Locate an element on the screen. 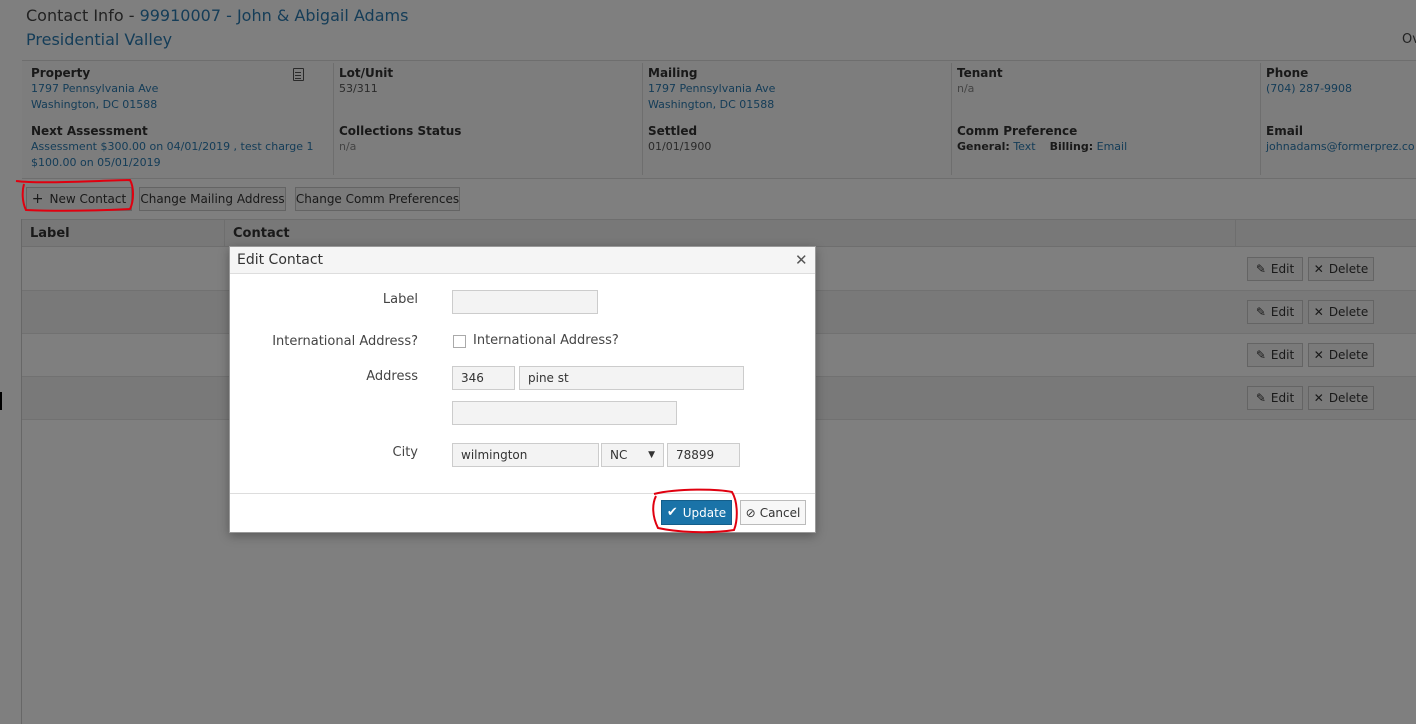 This screenshot has height=724, width=1416. dialog-title: Edit Contact is located at coordinates (280, 260).